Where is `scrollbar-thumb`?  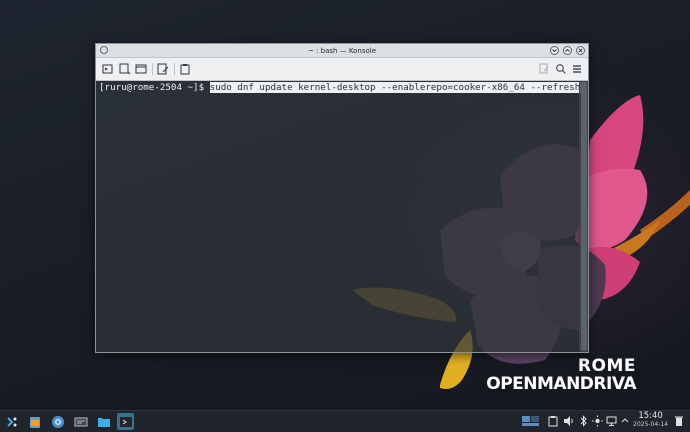 scrollbar-thumb is located at coordinates (584, 216).